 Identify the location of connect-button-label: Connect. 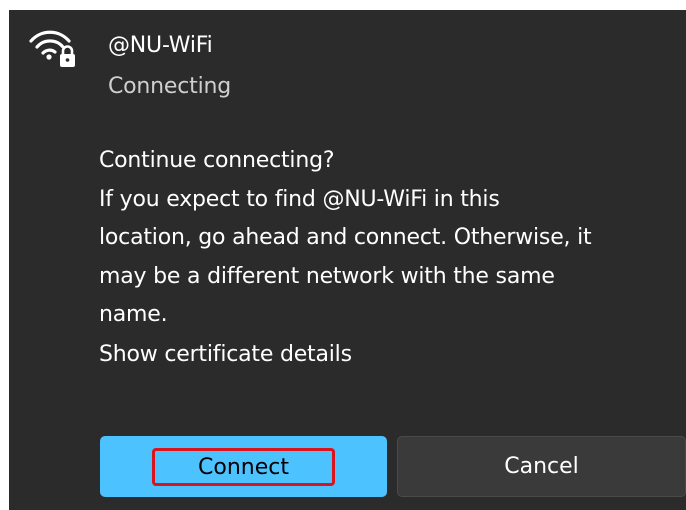
(243, 467).